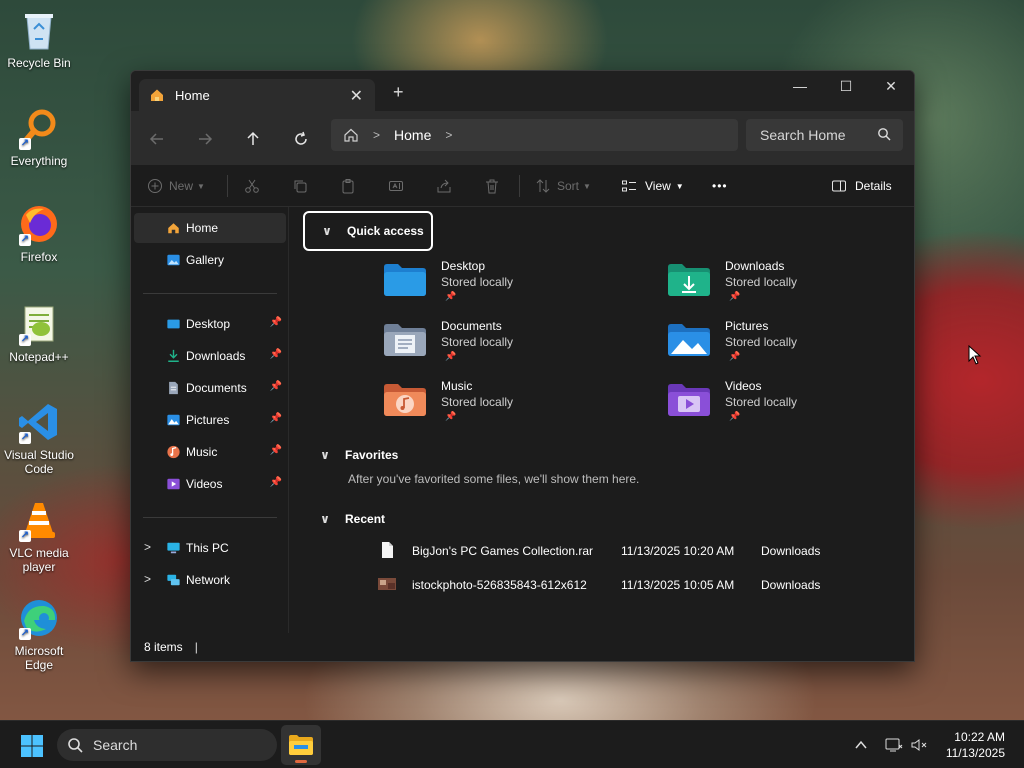 The width and height of the screenshot is (1024, 768). I want to click on desktop-icon-label: Everything, so click(39, 161).